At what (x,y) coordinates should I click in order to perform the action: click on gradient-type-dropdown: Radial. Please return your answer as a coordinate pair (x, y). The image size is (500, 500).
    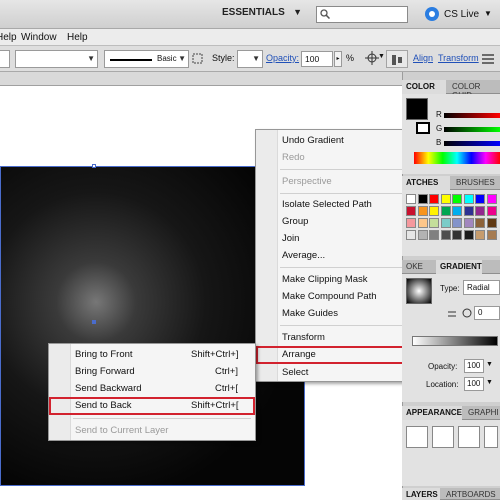
    Looking at the image, I should click on (481, 287).